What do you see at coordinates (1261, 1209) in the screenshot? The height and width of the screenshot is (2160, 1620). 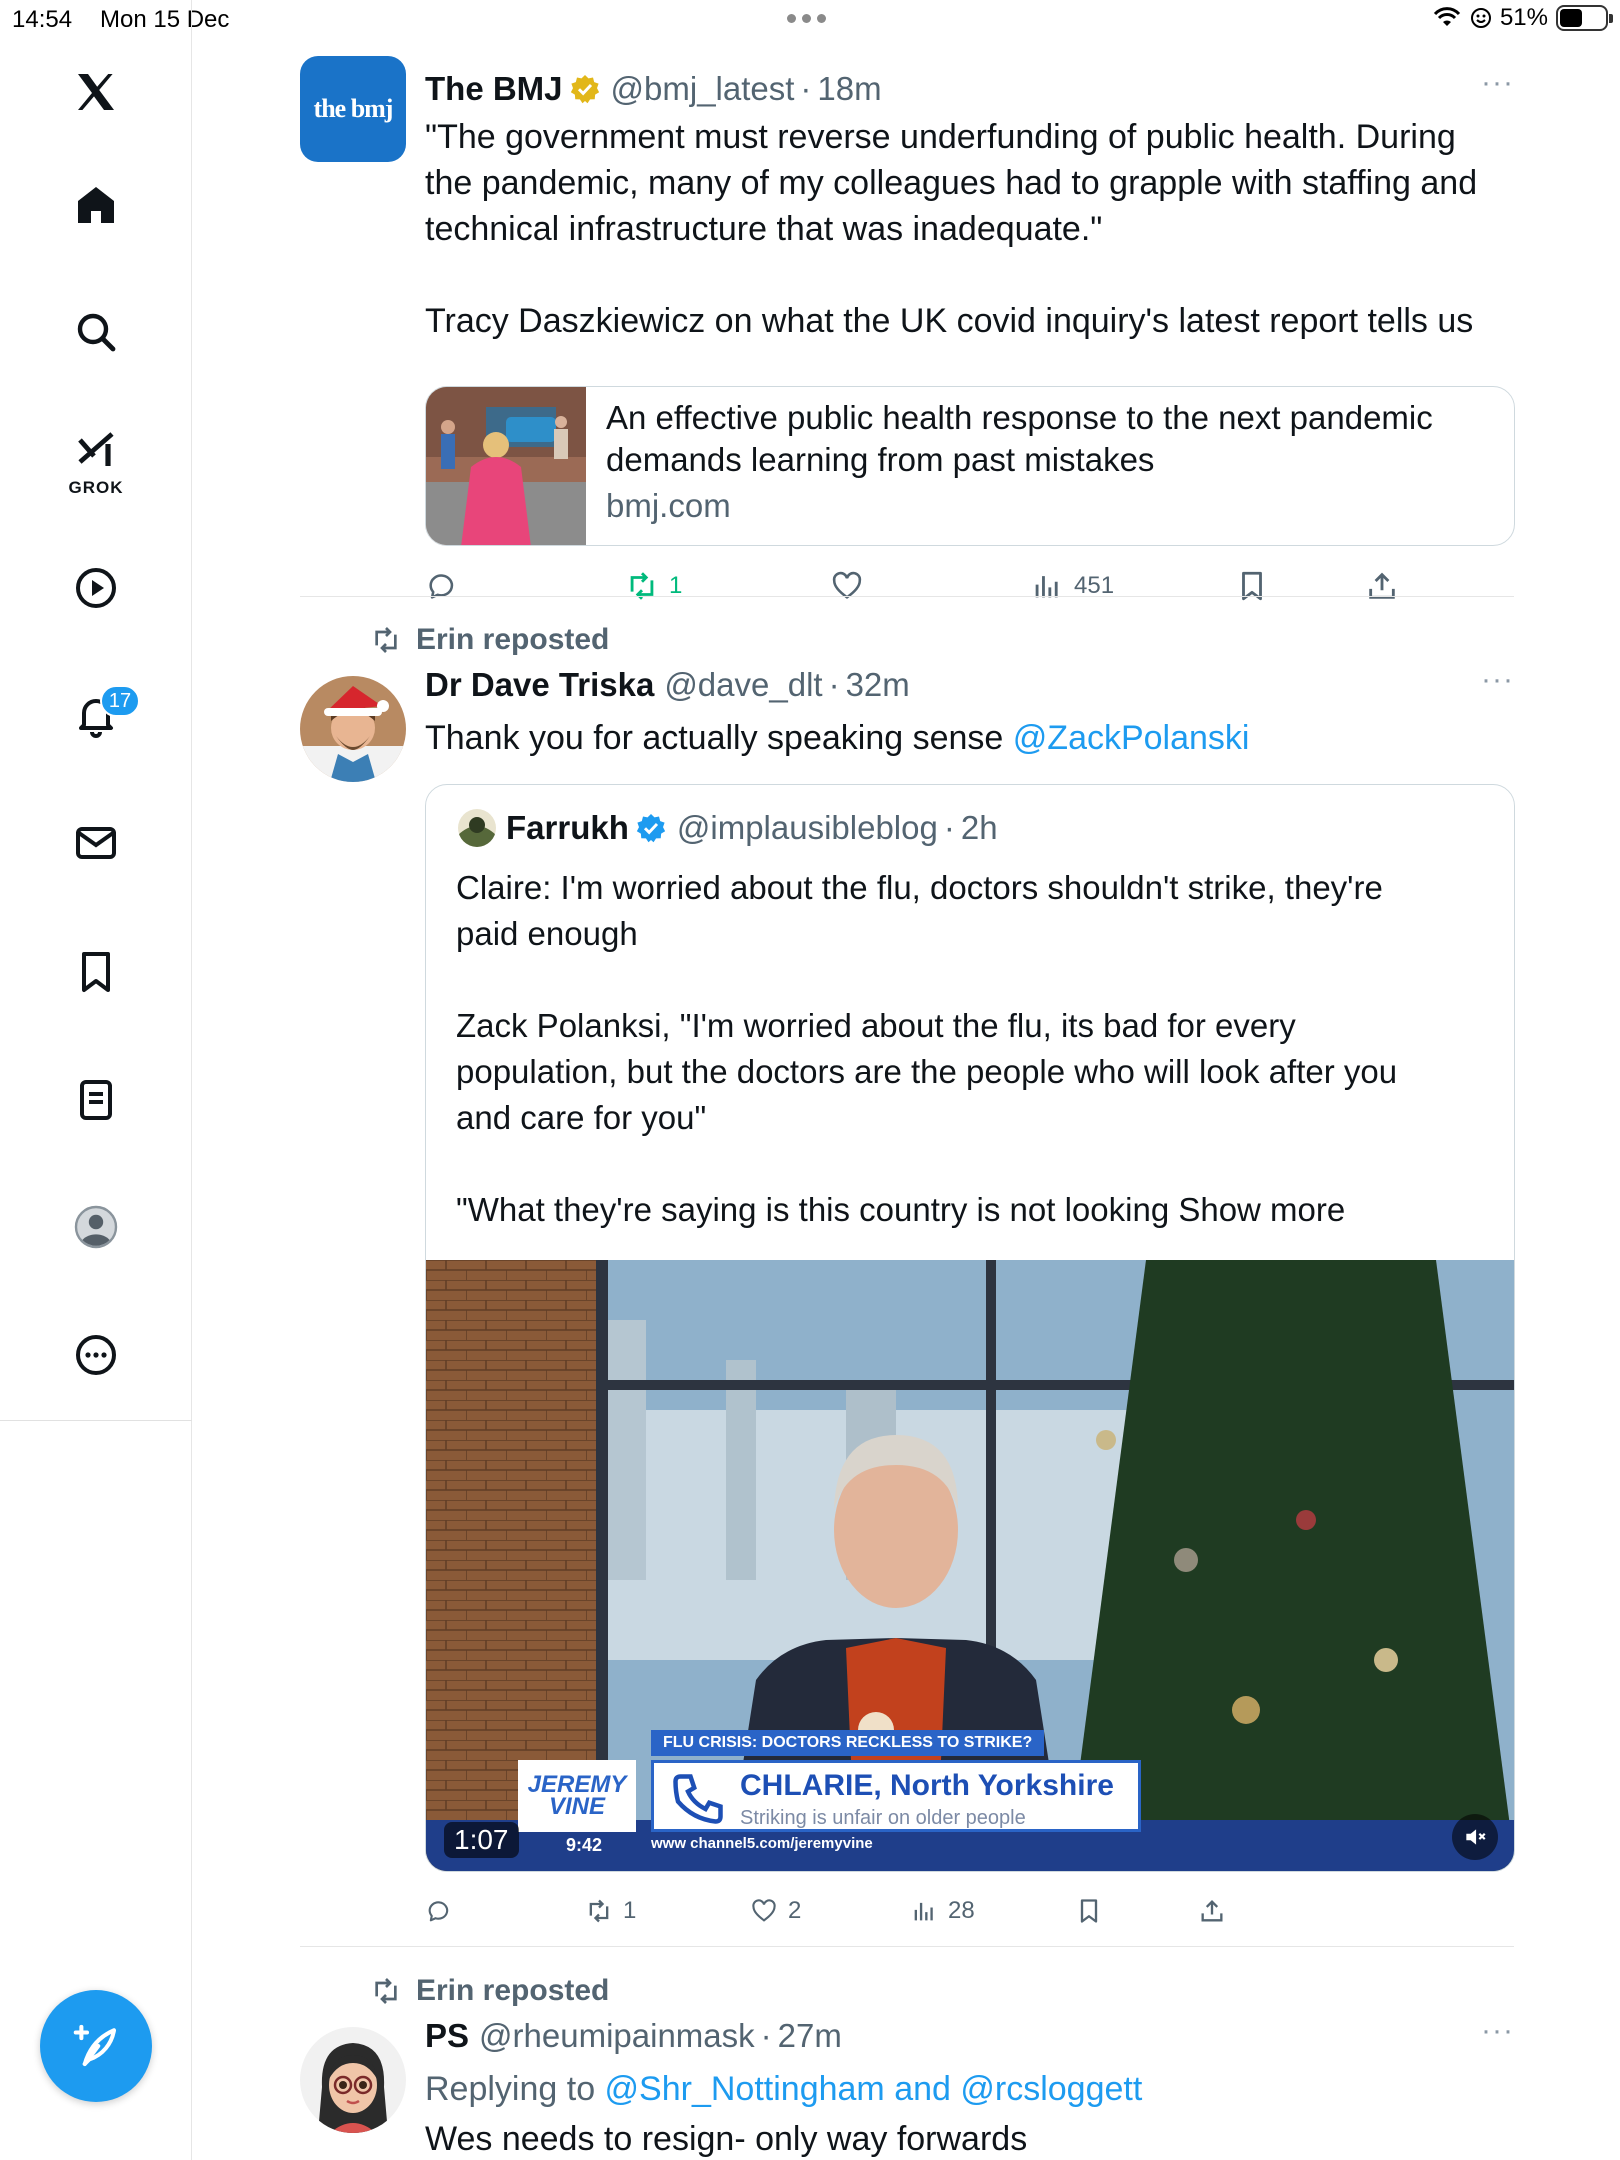 I see `show-more-link: Show more` at bounding box center [1261, 1209].